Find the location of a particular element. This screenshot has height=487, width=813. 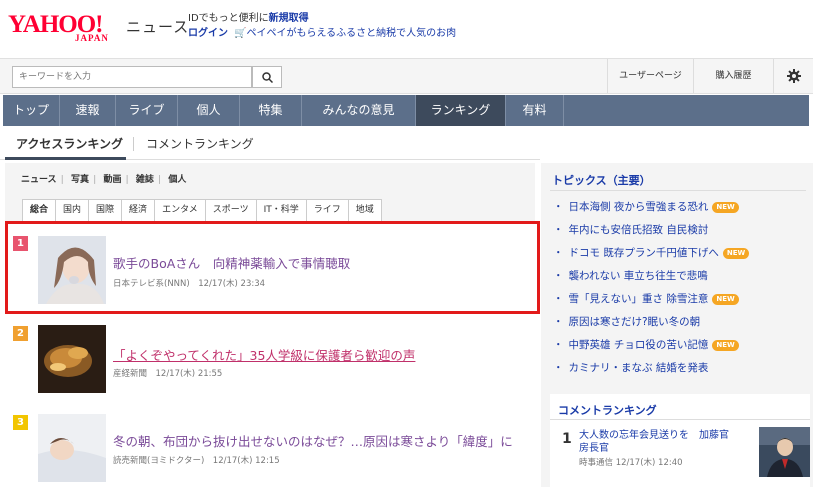

topic-item: ・日本海側 夜から雪強まる恐れ NEW is located at coordinates (646, 206).